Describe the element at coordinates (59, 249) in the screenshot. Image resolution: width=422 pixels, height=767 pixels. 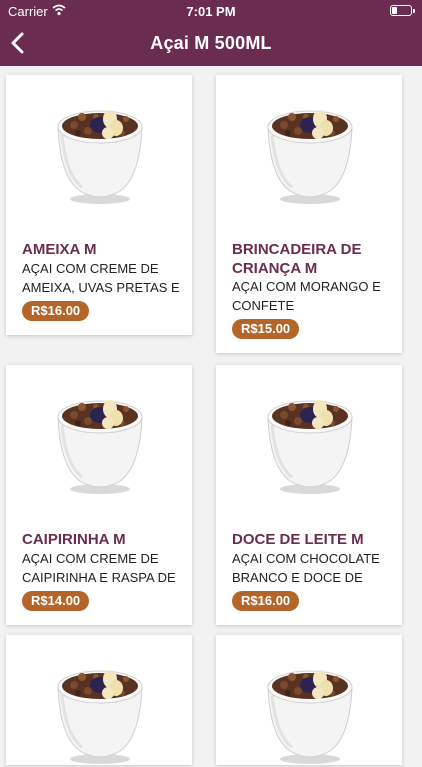
I see `product-name: AMEIXA M` at that location.